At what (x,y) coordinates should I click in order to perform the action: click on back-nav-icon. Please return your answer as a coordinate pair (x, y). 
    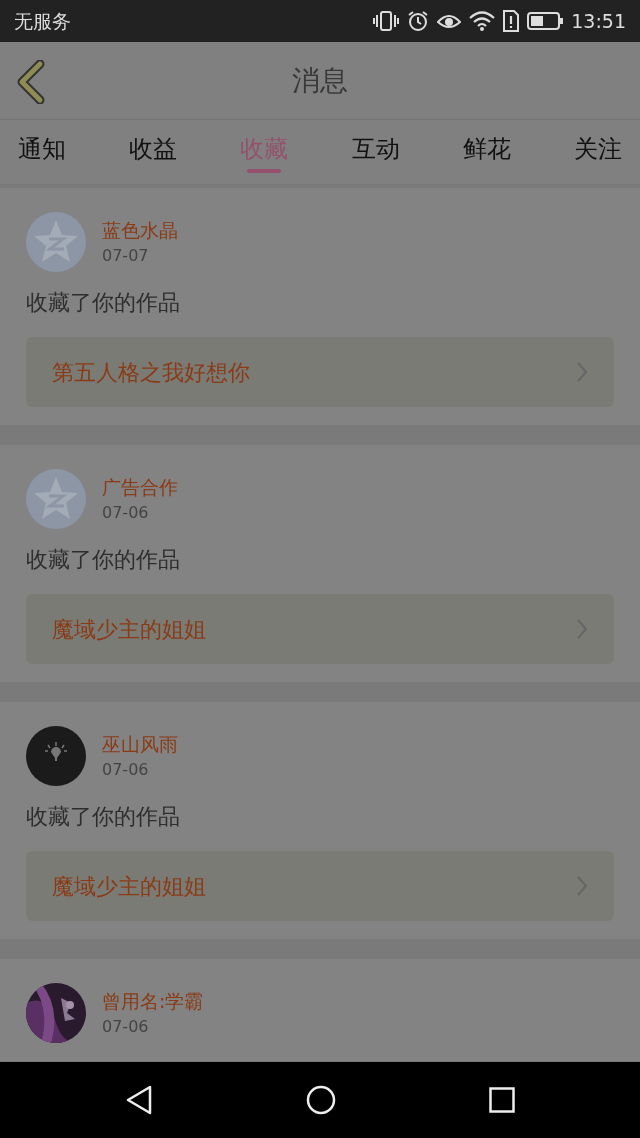
    Looking at the image, I should click on (138, 1100).